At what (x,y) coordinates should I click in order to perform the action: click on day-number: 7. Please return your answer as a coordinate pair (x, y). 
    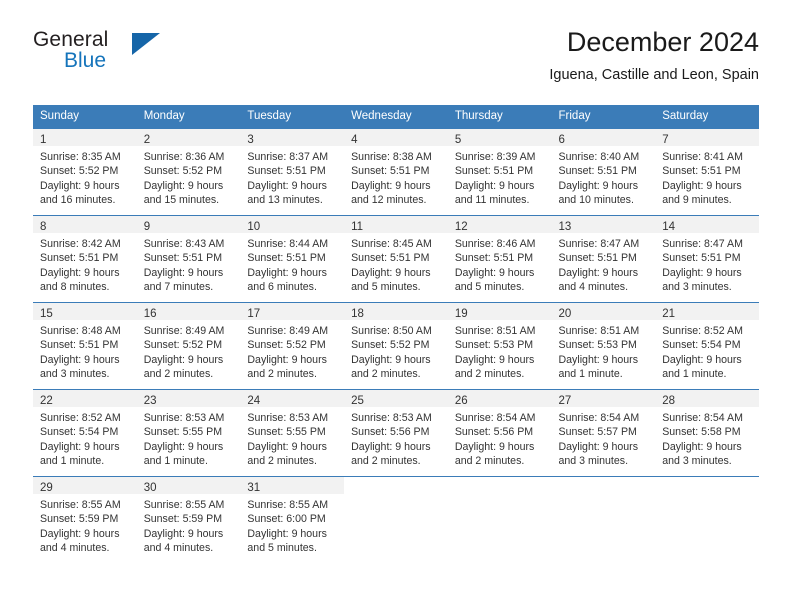
    Looking at the image, I should click on (665, 140).